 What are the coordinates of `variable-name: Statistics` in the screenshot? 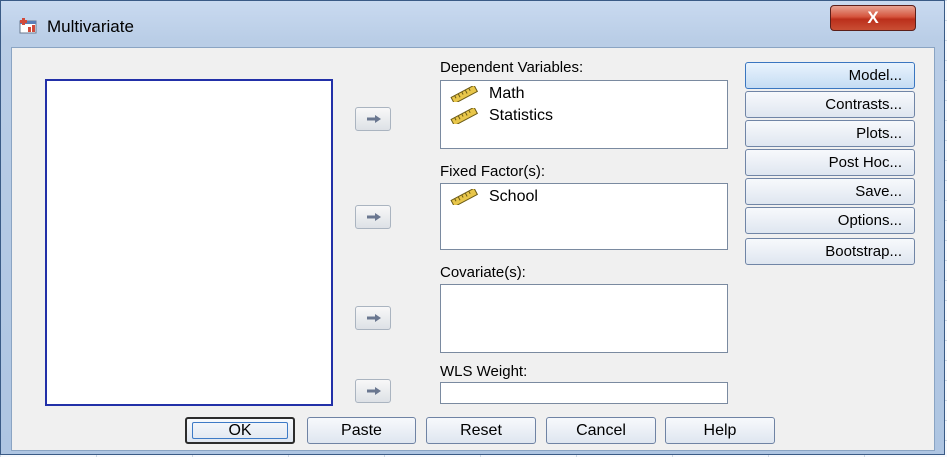 It's located at (521, 115).